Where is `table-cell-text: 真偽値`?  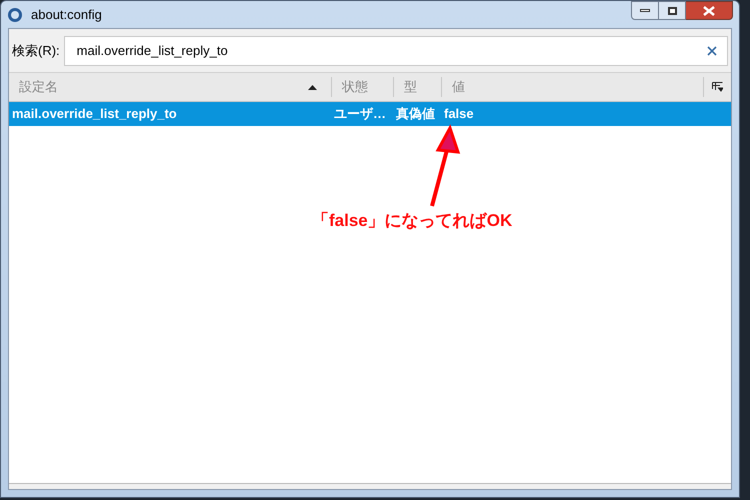 table-cell-text: 真偽値 is located at coordinates (415, 114).